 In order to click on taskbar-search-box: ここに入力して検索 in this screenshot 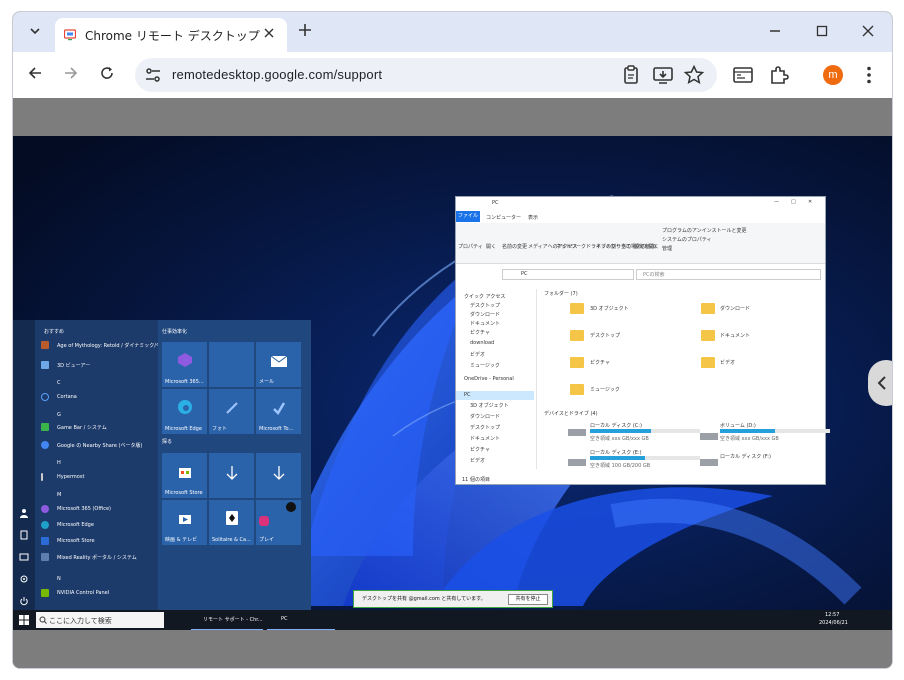, I will do `click(100, 620)`.